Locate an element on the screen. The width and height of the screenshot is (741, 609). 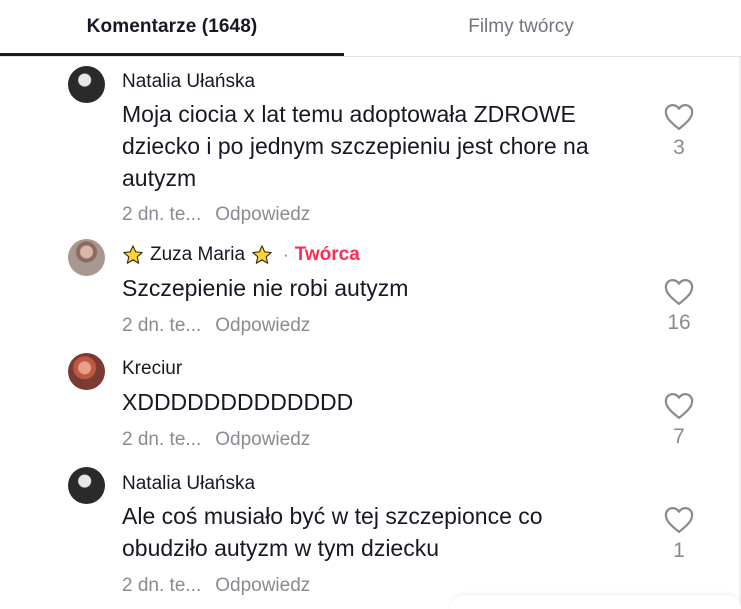
comment-text: XDDDDDDDDDDDDD is located at coordinates (382, 402).